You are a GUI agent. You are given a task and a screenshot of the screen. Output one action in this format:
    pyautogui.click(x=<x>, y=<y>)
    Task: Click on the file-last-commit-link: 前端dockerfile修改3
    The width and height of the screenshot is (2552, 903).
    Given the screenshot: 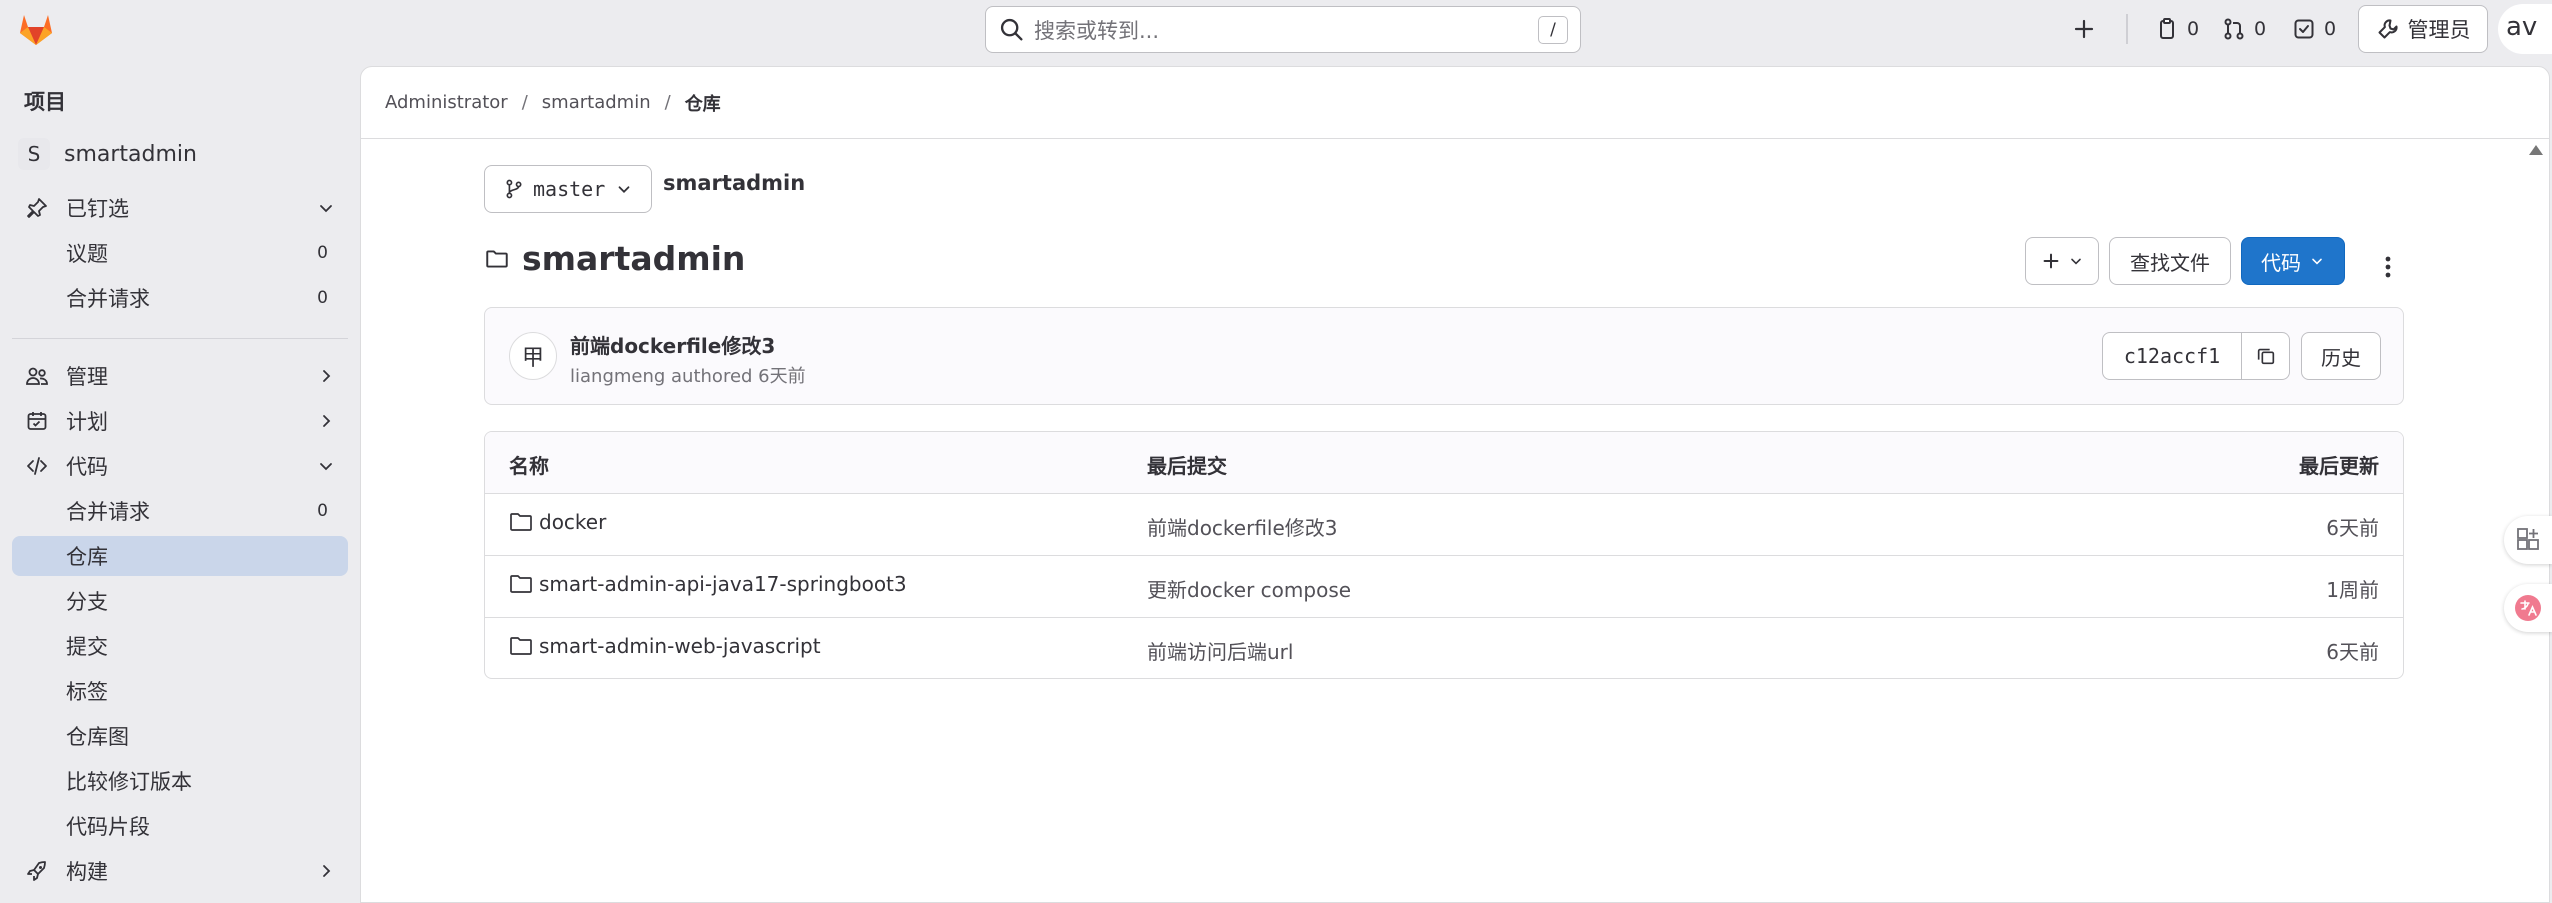 What is the action you would take?
    pyautogui.click(x=1242, y=526)
    